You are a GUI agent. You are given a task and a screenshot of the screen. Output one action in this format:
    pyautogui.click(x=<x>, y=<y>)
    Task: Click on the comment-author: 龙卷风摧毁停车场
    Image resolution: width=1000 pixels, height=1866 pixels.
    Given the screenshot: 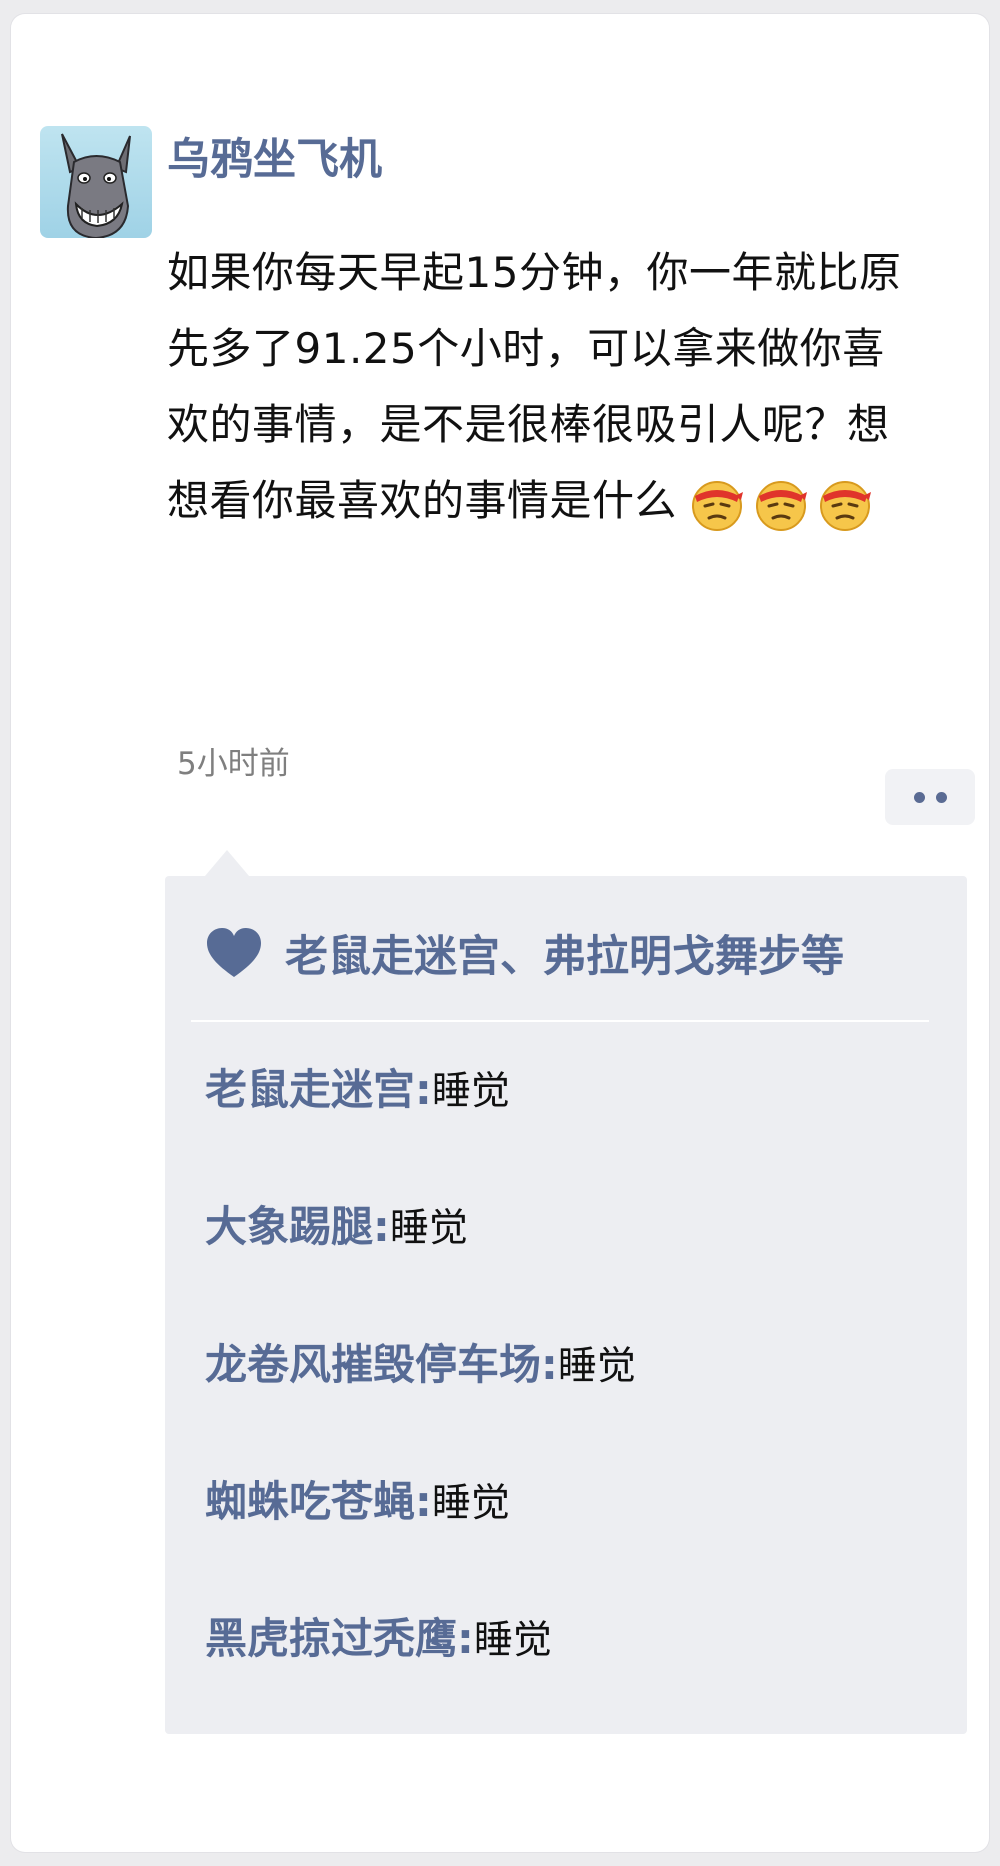 What is the action you would take?
    pyautogui.click(x=373, y=1364)
    